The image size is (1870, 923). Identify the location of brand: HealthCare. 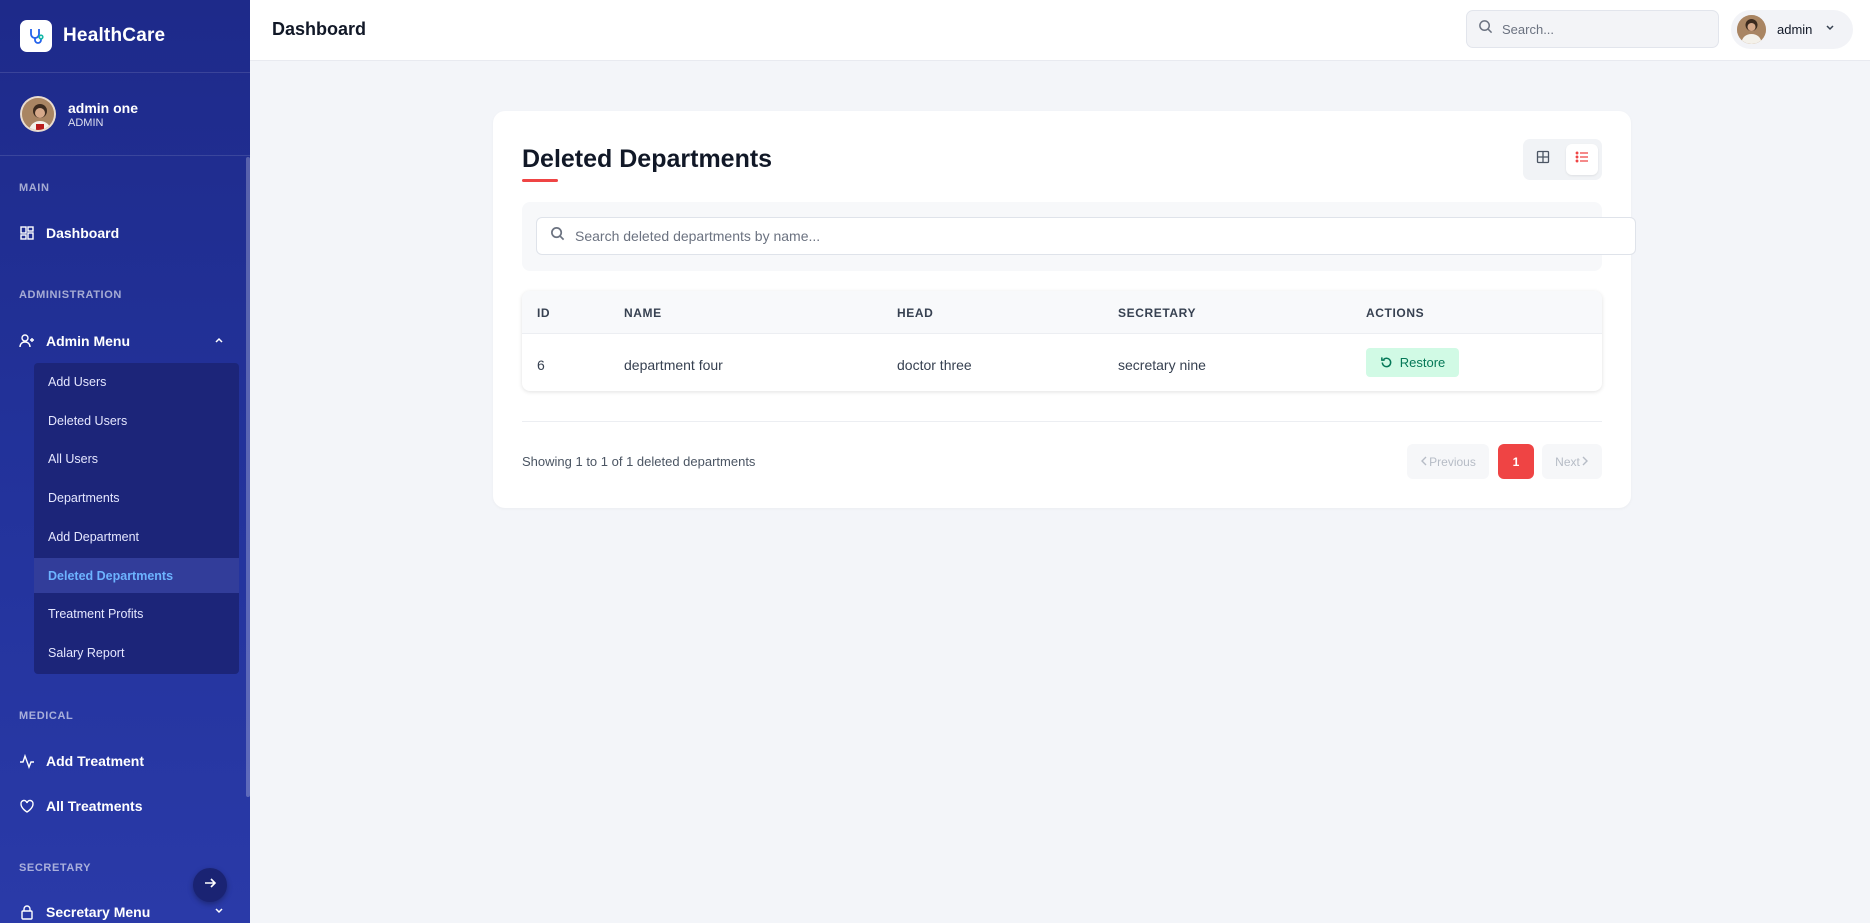
(125, 36).